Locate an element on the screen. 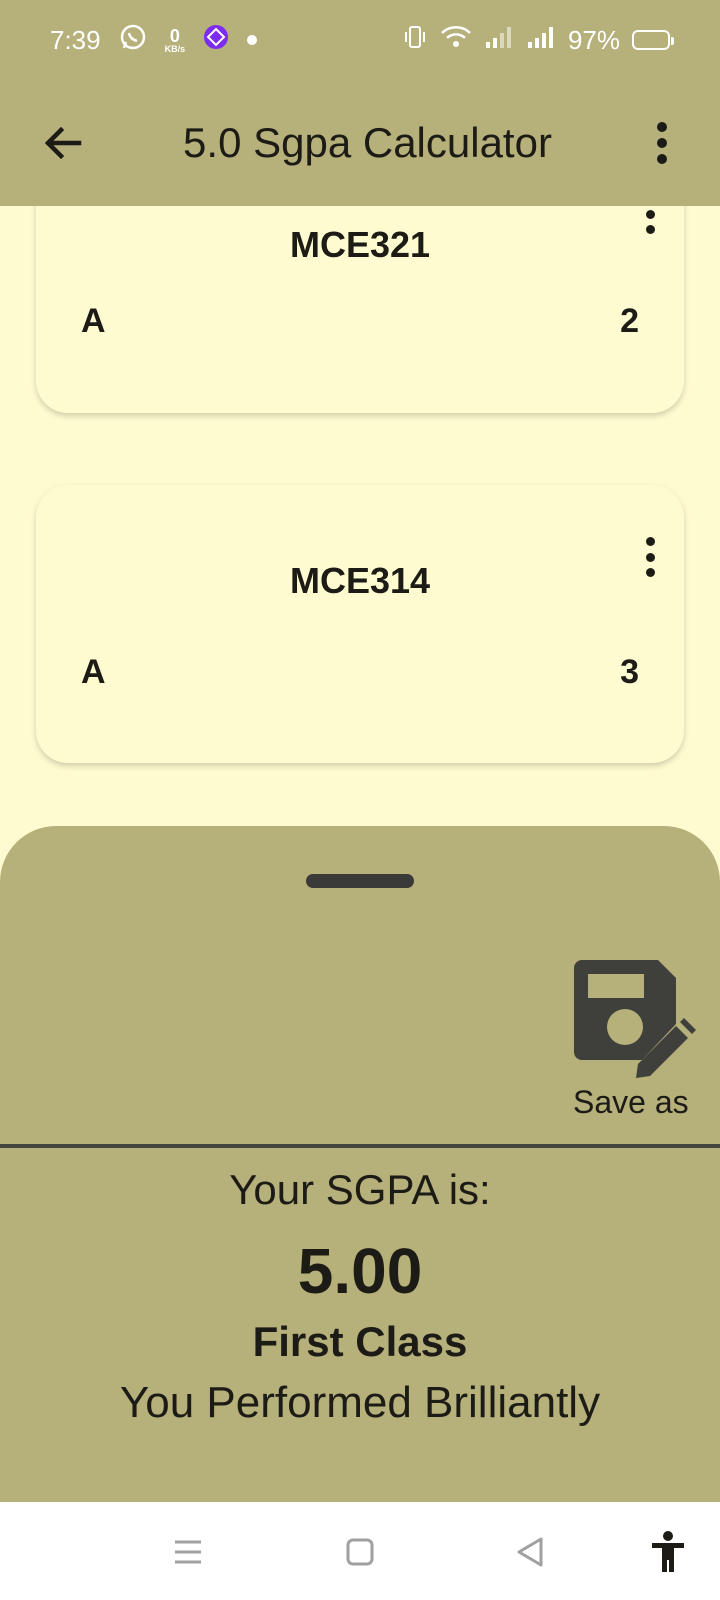 This screenshot has width=720, height=1600. sgpa-class: First Class is located at coordinates (360, 1341).